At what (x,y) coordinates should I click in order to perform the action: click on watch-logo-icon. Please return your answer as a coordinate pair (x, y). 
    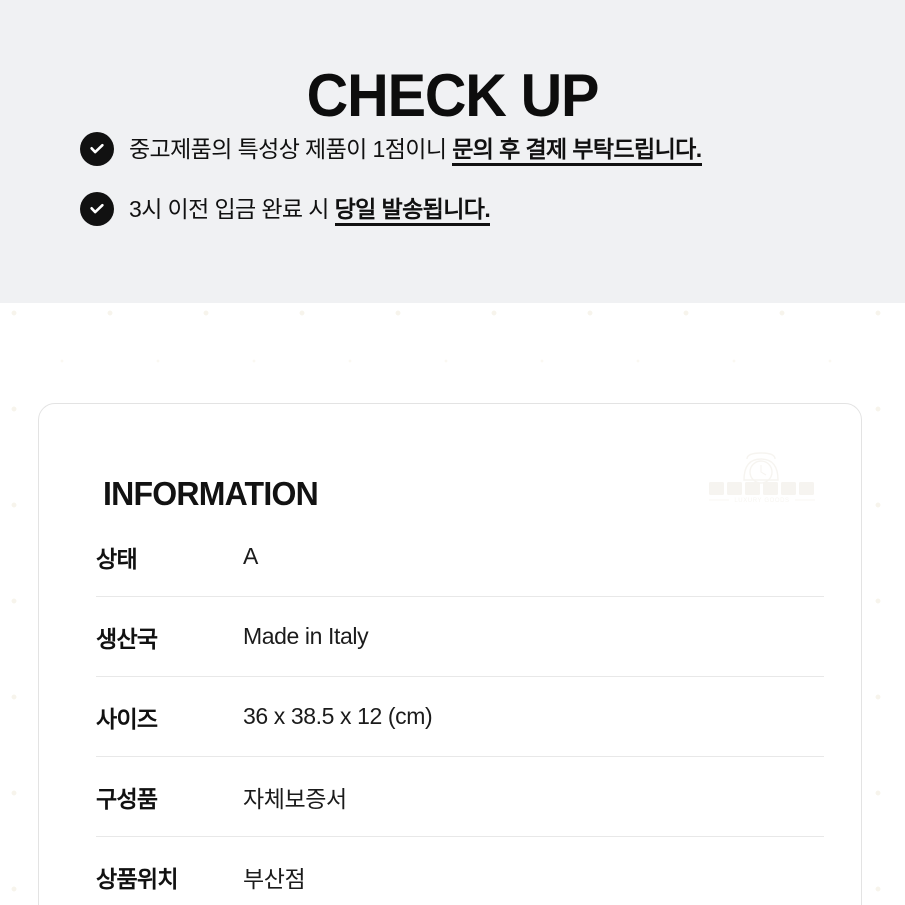
    Looking at the image, I should click on (761, 468).